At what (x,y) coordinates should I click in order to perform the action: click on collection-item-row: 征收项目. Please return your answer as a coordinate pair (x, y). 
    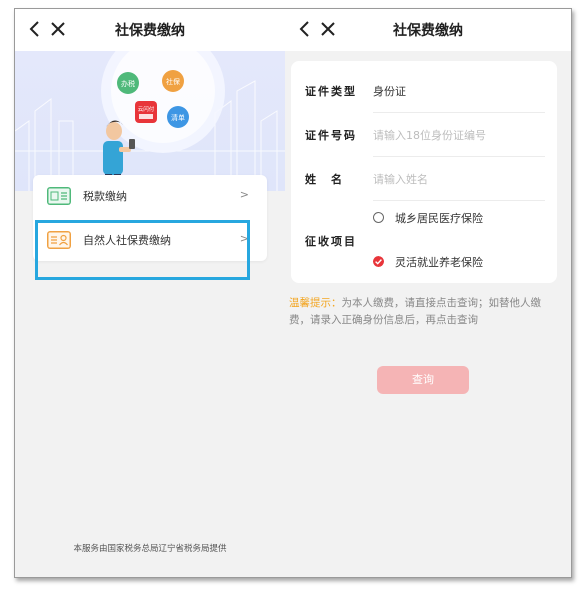
    Looking at the image, I should click on (425, 238).